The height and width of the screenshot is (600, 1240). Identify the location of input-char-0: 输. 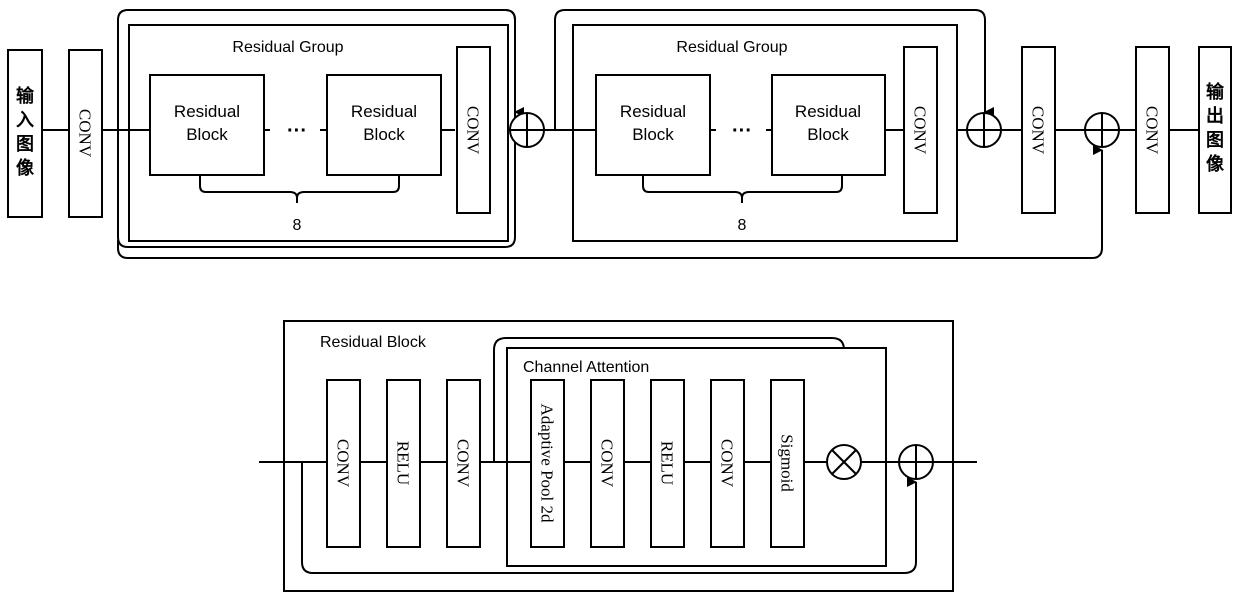
(25, 96).